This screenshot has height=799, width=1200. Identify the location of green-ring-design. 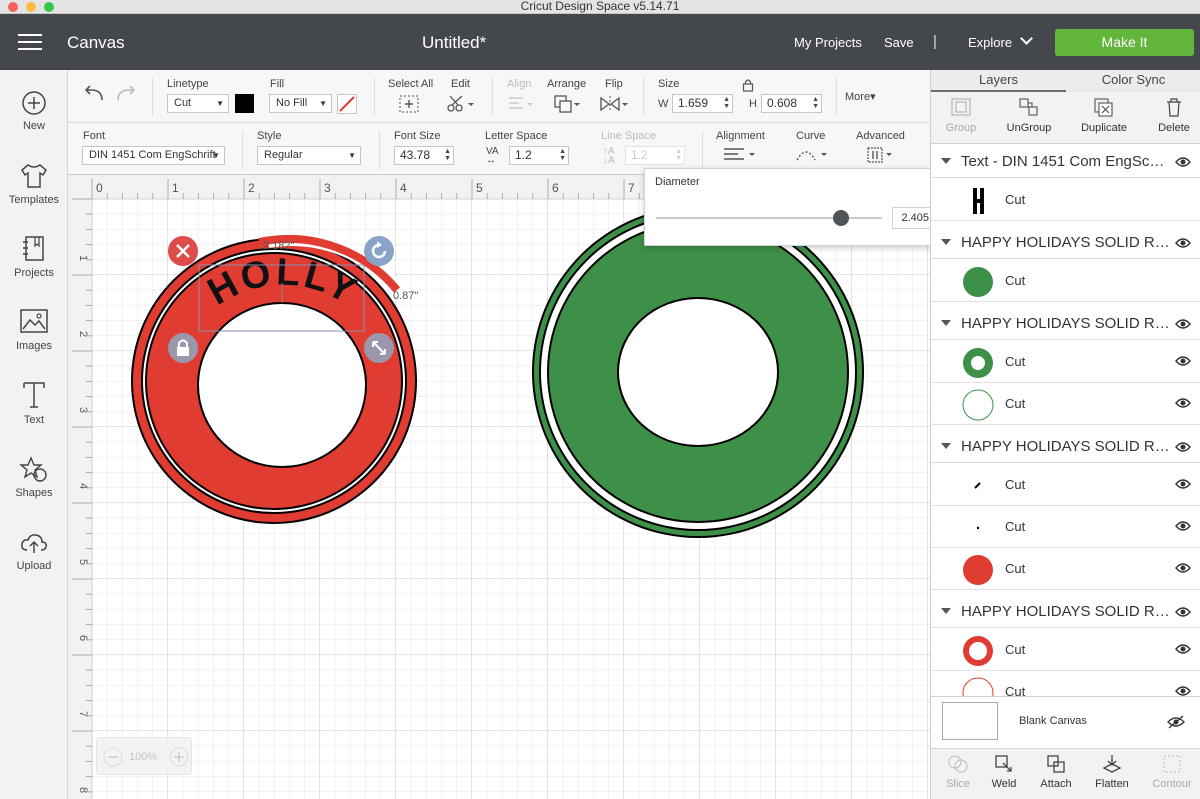
(698, 372).